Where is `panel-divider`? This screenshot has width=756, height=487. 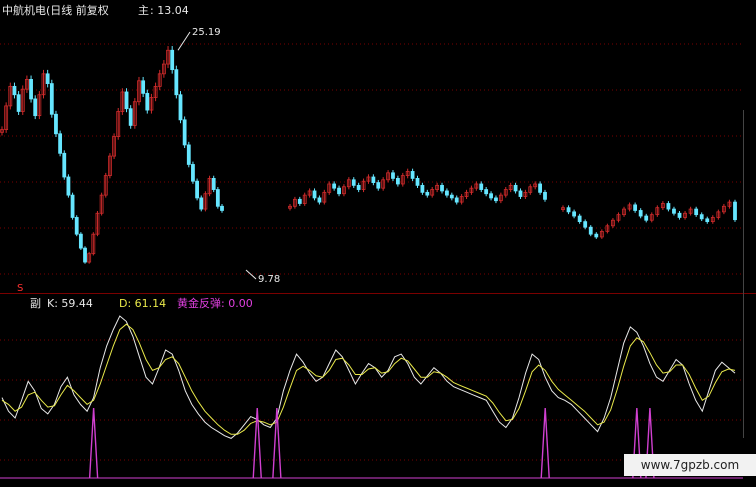
panel-divider is located at coordinates (378, 293).